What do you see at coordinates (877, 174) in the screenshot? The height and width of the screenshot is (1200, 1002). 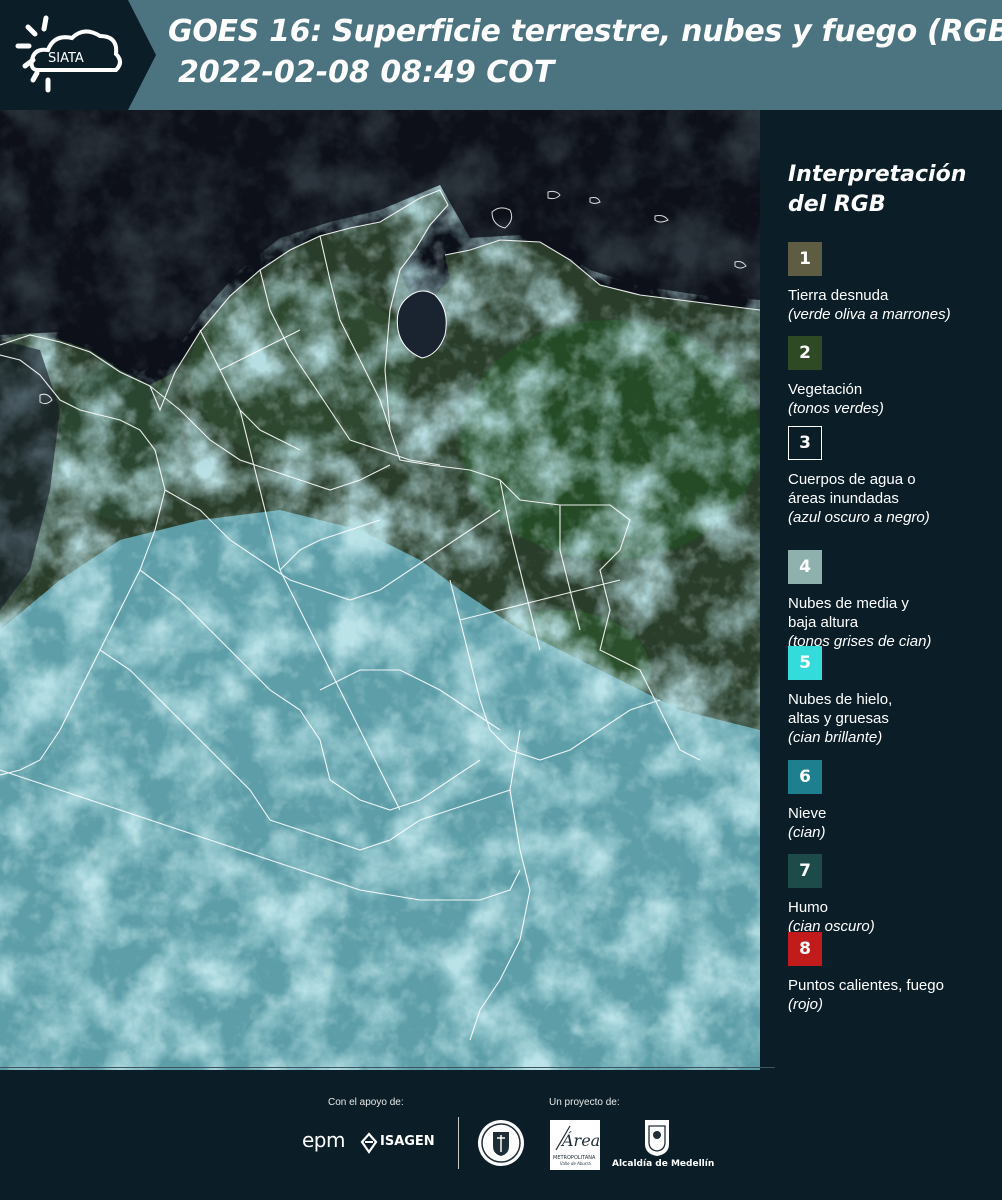 I see `legend-title-line1: Interpretación` at bounding box center [877, 174].